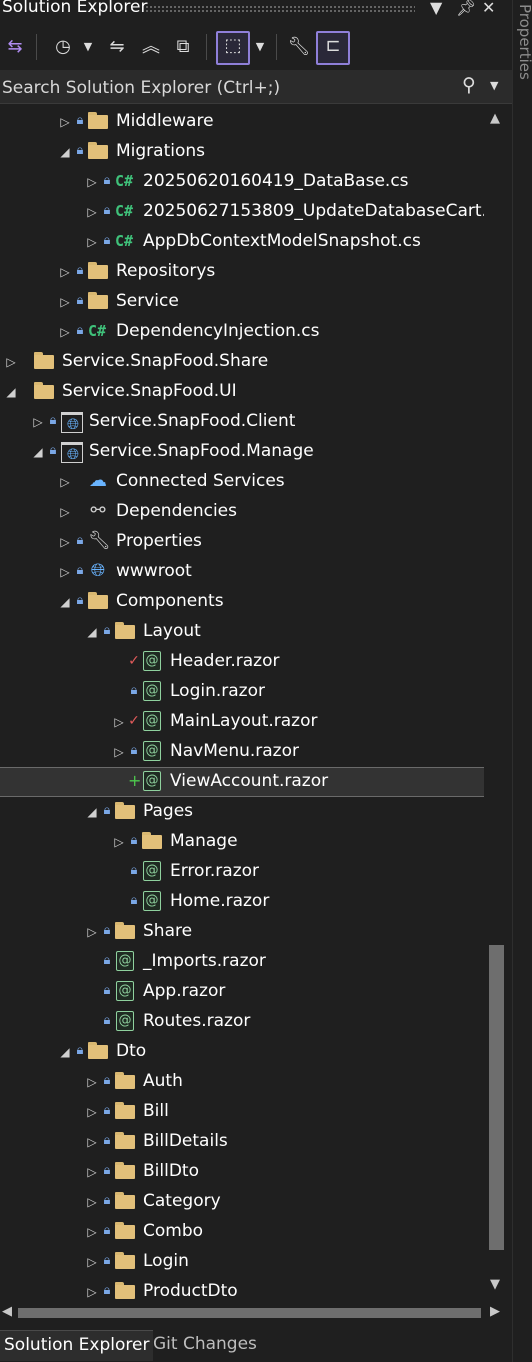  Describe the element at coordinates (242, 302) in the screenshot. I see `tree-item-service: ▷ 🔒︎ Service` at that location.